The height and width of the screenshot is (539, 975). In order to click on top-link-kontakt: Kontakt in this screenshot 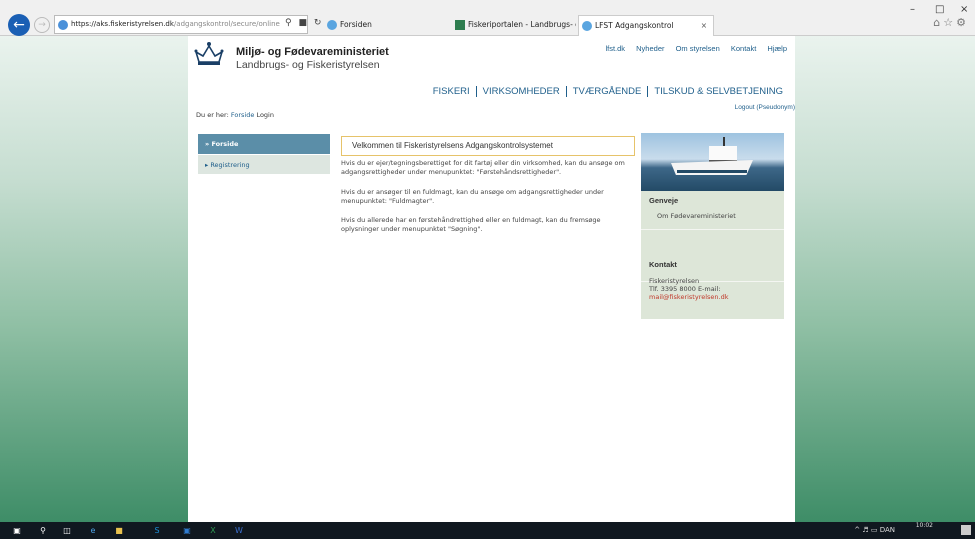, I will do `click(743, 48)`.